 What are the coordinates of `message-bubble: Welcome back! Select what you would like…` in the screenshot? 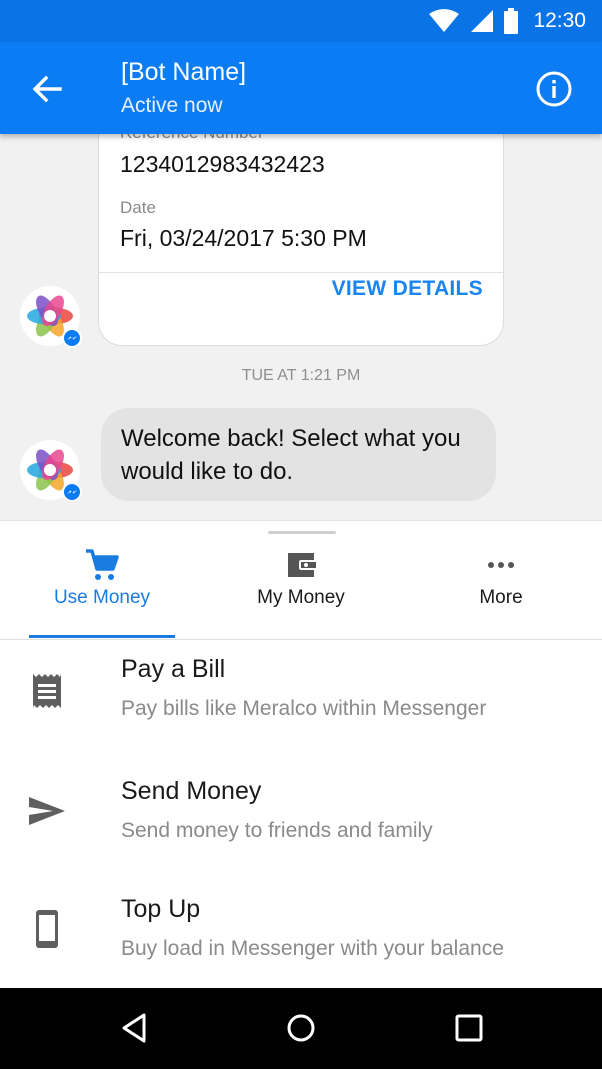 It's located at (298, 454).